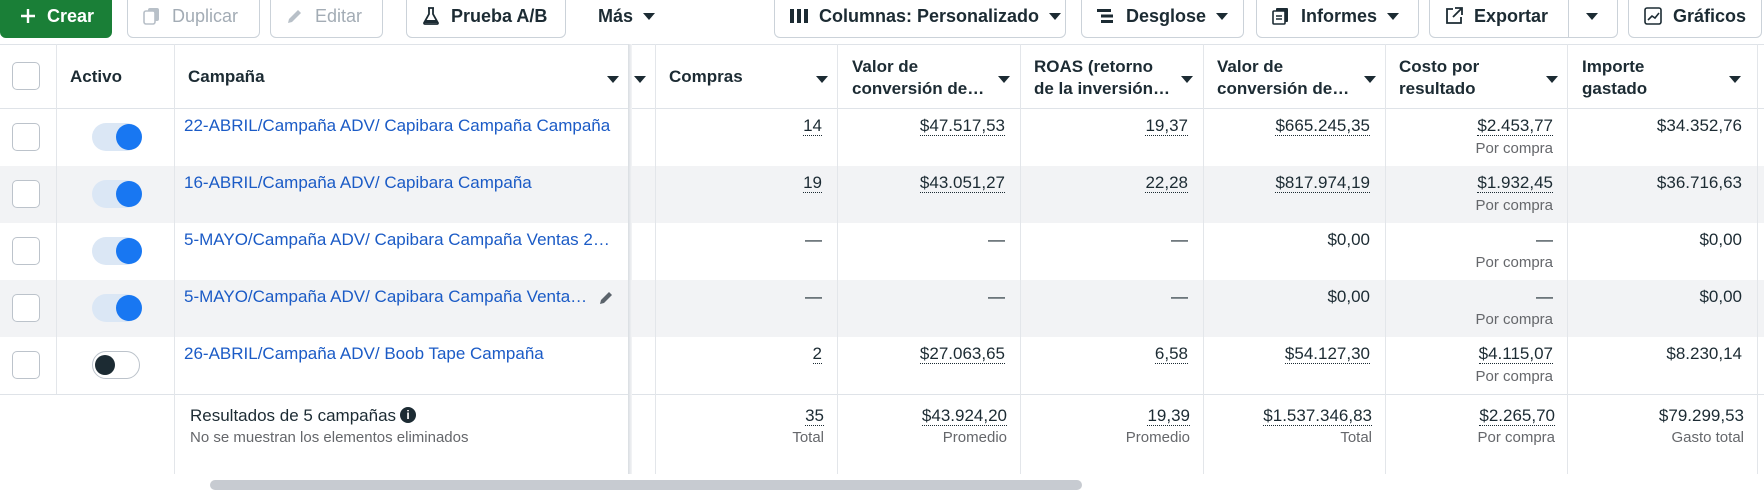  Describe the element at coordinates (1179, 239) in the screenshot. I see `roas-value: —` at that location.